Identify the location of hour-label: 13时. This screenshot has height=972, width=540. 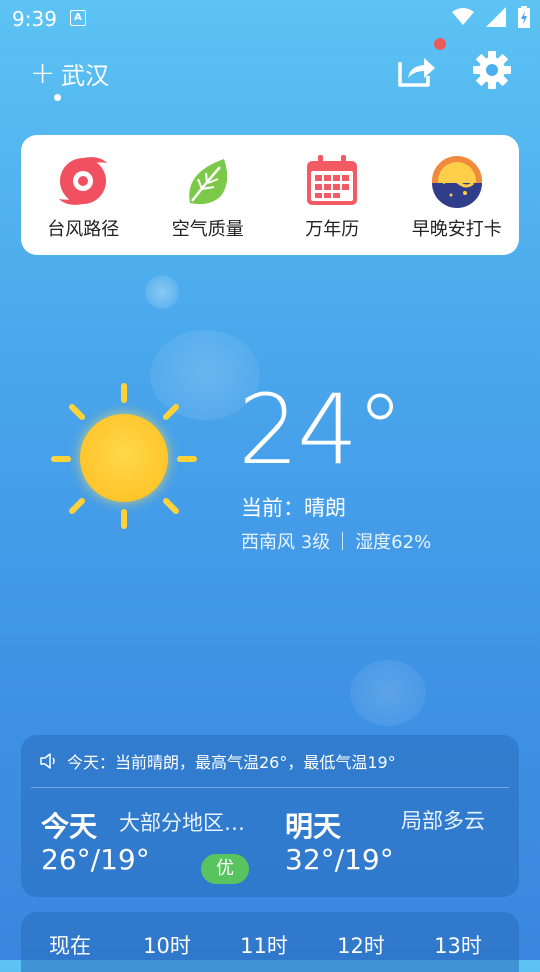
(458, 946).